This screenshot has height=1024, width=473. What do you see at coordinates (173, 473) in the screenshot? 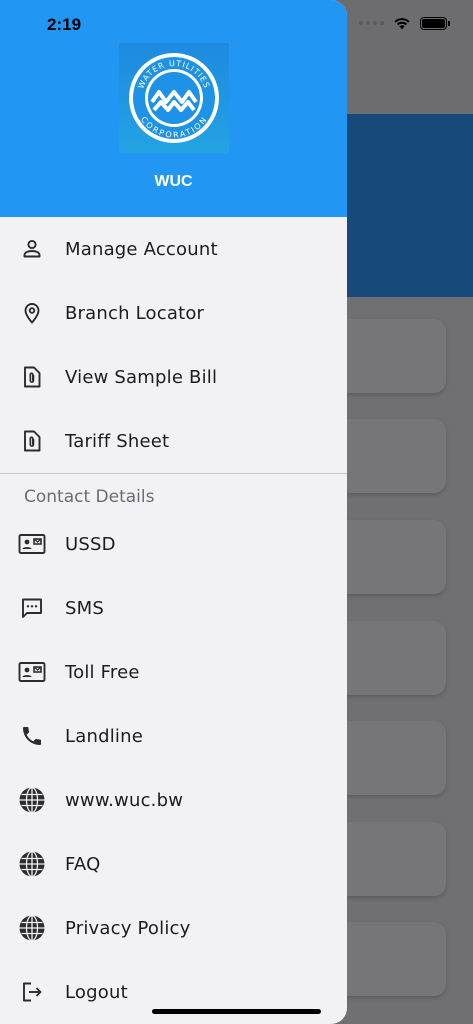
I see `menu-divider` at bounding box center [173, 473].